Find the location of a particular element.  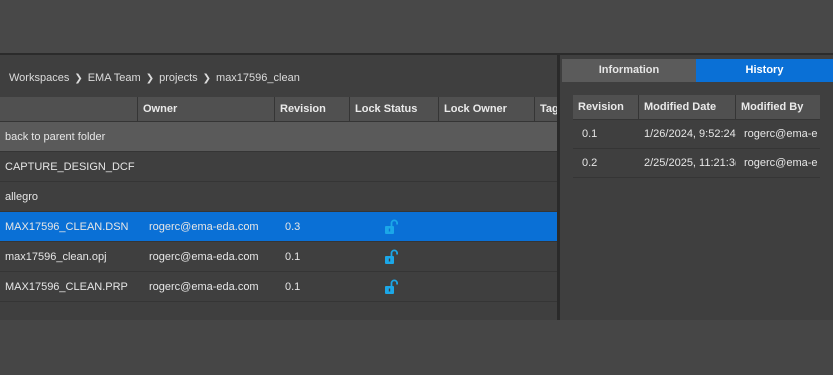

folder-name: CAPTURE_DESIGN_DCF is located at coordinates (70, 166).